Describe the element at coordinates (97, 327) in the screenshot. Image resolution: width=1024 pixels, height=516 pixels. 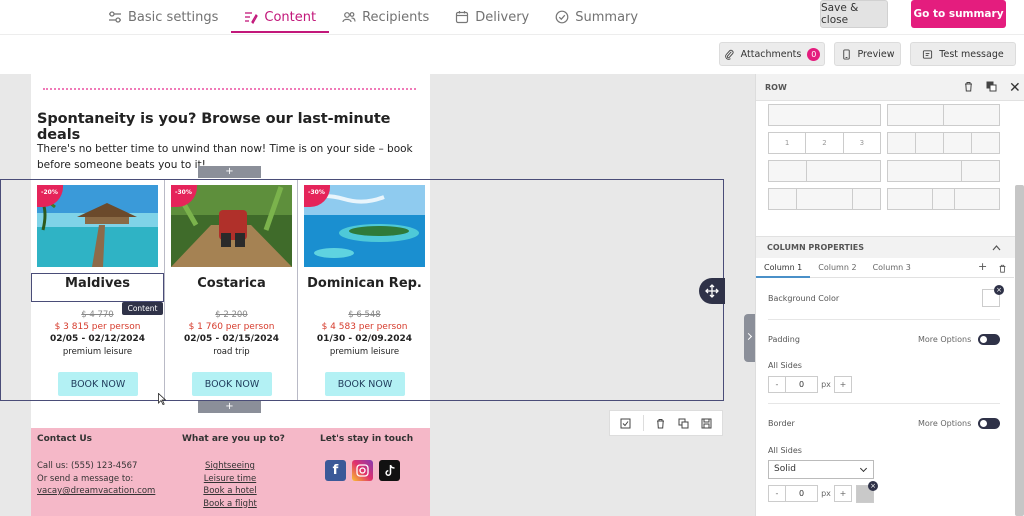
I see `deal-price: $ 3 815 per person` at that location.